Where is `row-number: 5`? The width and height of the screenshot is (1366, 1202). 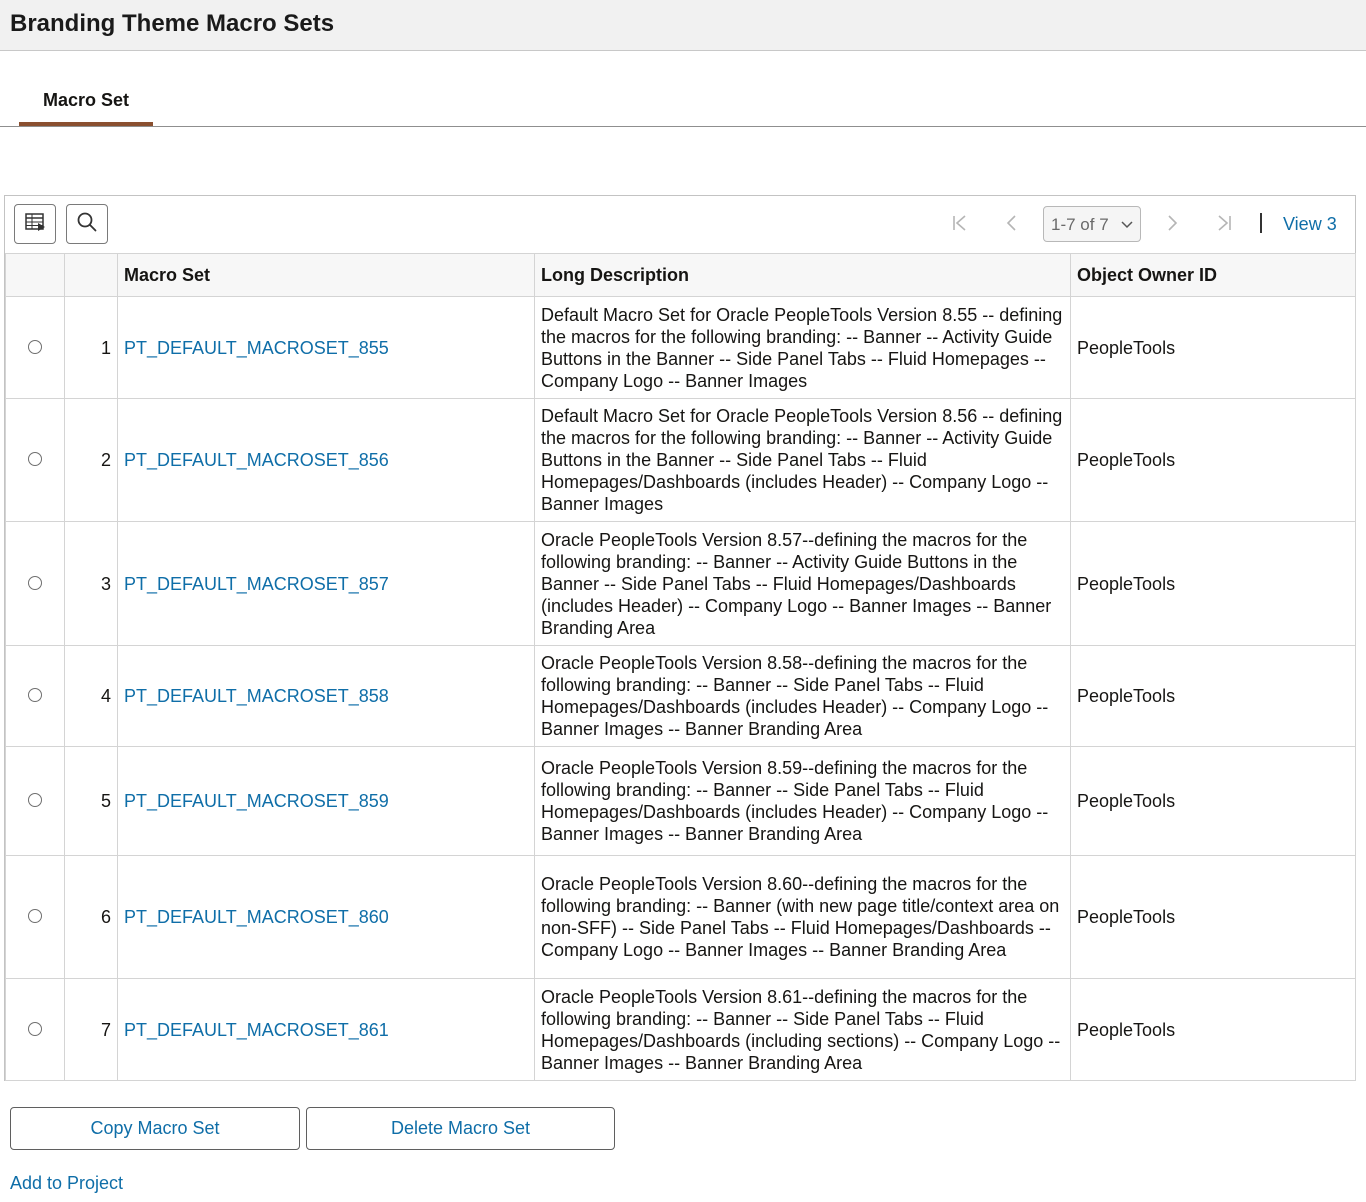
row-number: 5 is located at coordinates (91, 801).